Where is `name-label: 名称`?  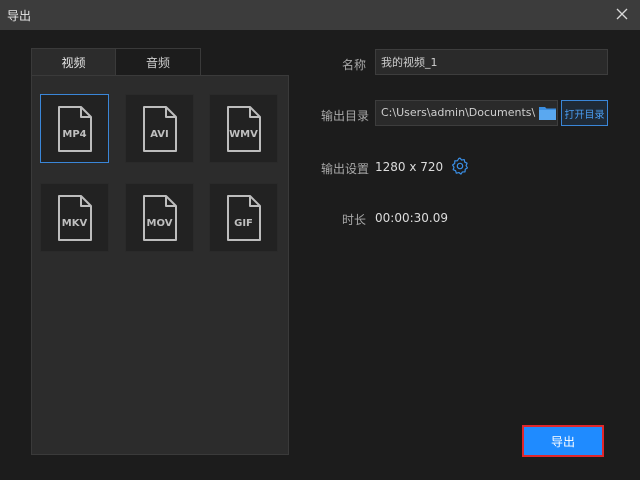 name-label: 名称 is located at coordinates (354, 65).